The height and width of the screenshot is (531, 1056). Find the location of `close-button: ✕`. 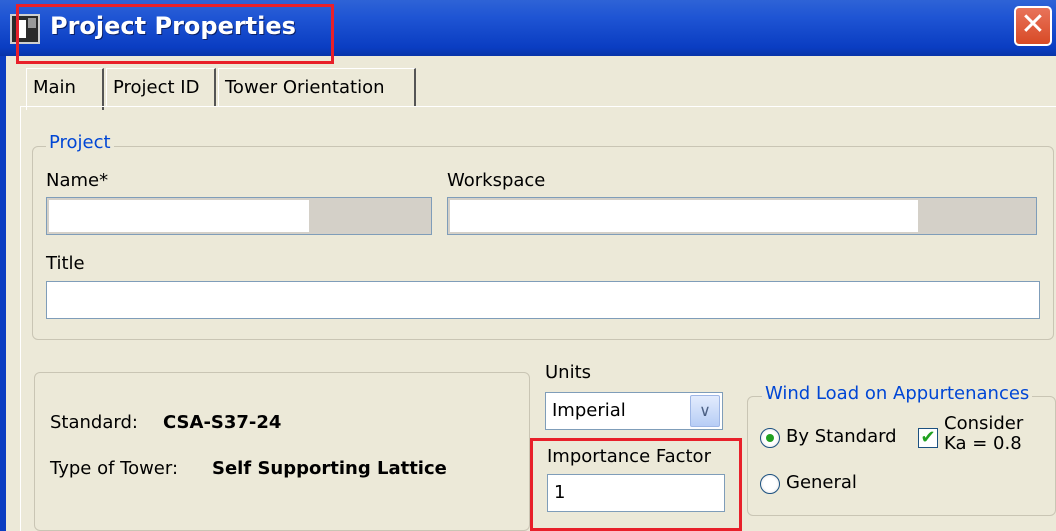

close-button: ✕ is located at coordinates (1033, 26).